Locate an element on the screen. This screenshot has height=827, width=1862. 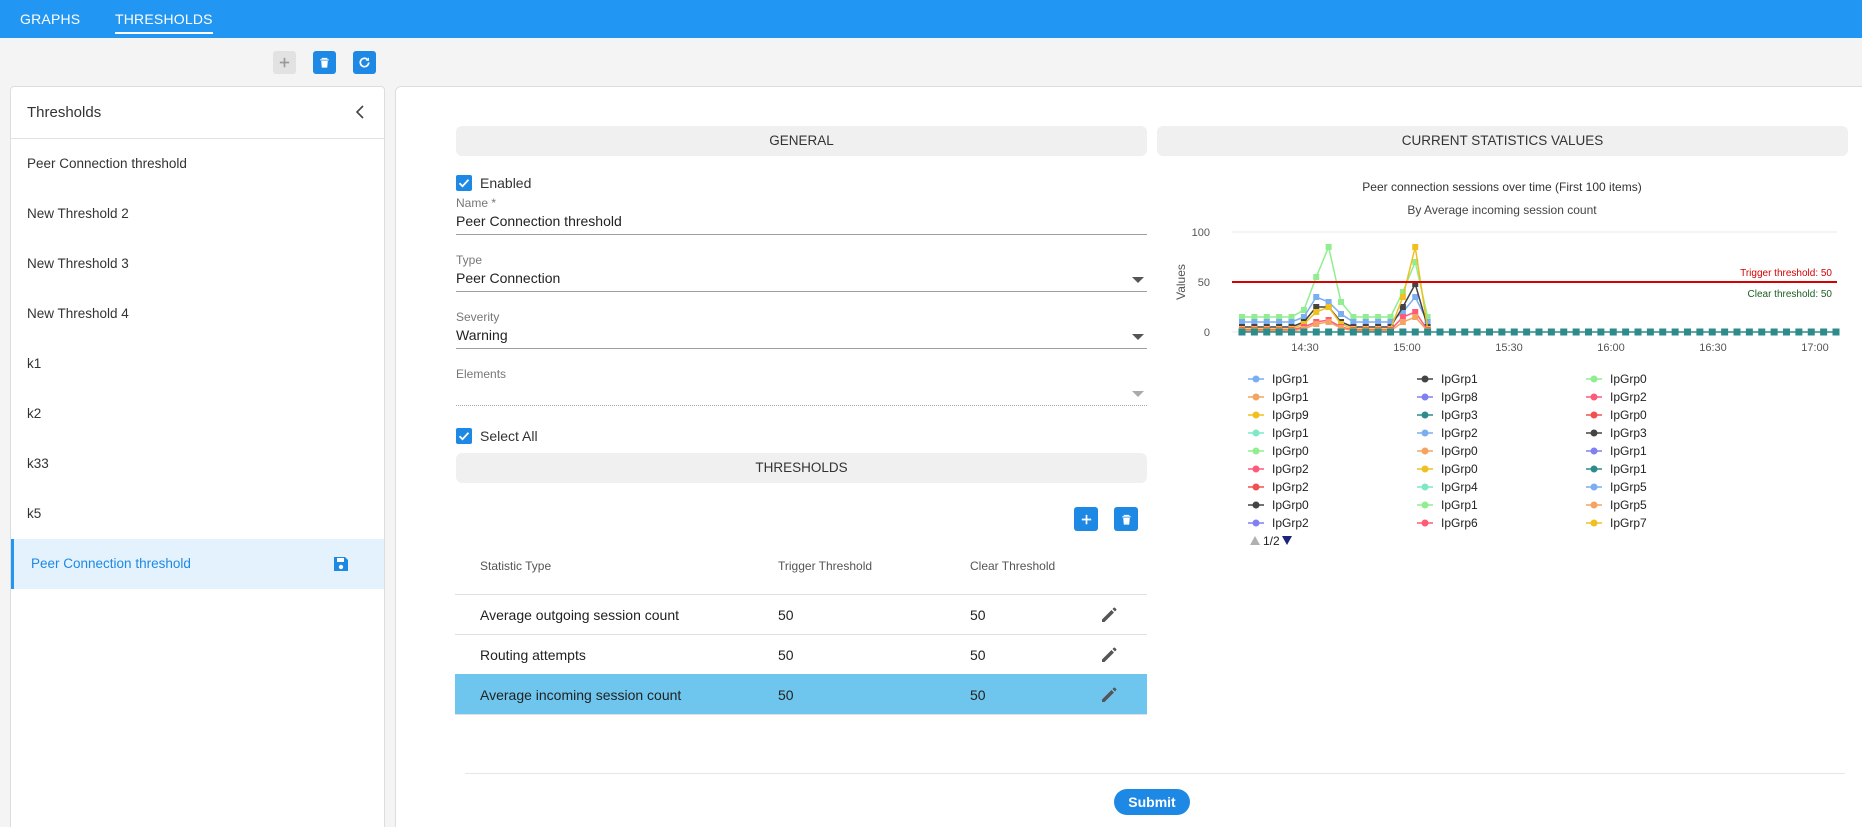
statistic-type-cell: Routing attempts is located at coordinates (533, 655).